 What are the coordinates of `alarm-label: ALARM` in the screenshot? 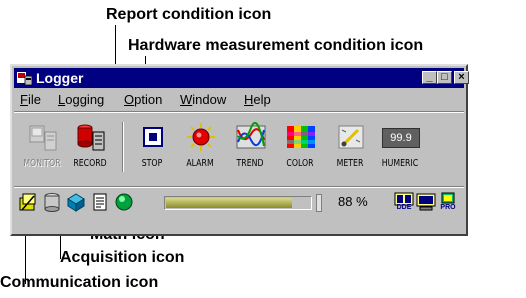 It's located at (200, 163).